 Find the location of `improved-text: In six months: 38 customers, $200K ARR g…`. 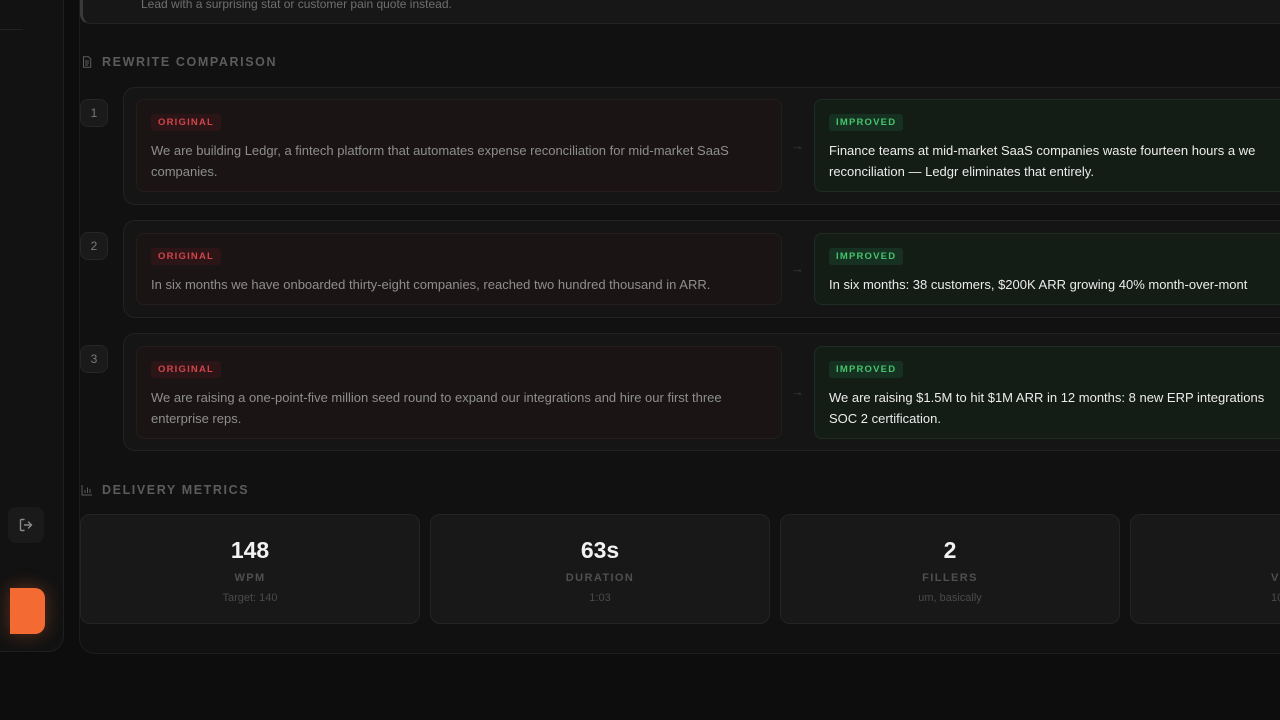

improved-text: In six months: 38 customers, $200K ARR g… is located at coordinates (1054, 284).